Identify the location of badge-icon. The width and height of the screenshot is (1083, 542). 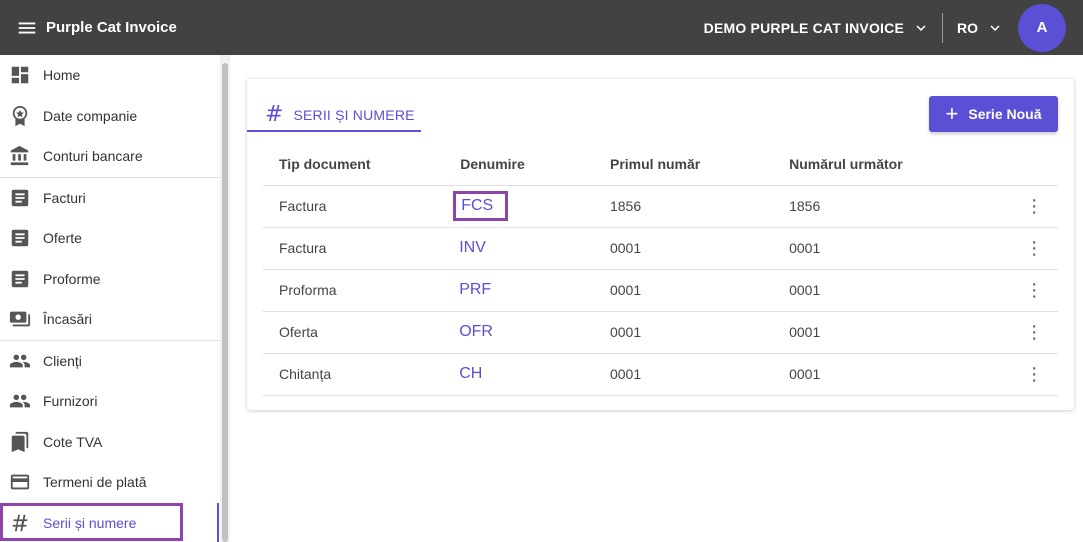
(19, 116).